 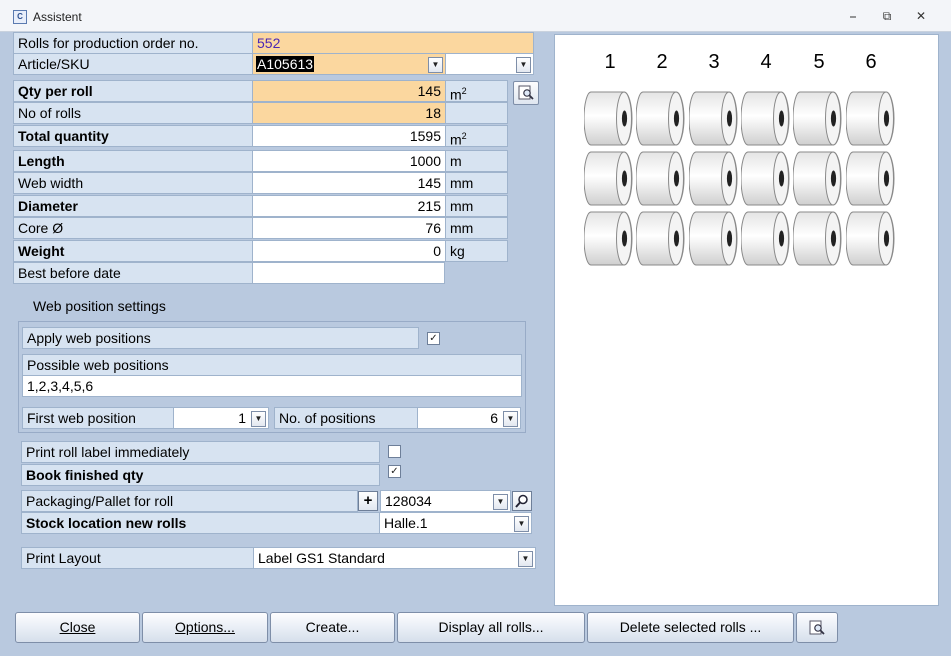 What do you see at coordinates (368, 501) in the screenshot?
I see `add-packaging-button: +` at bounding box center [368, 501].